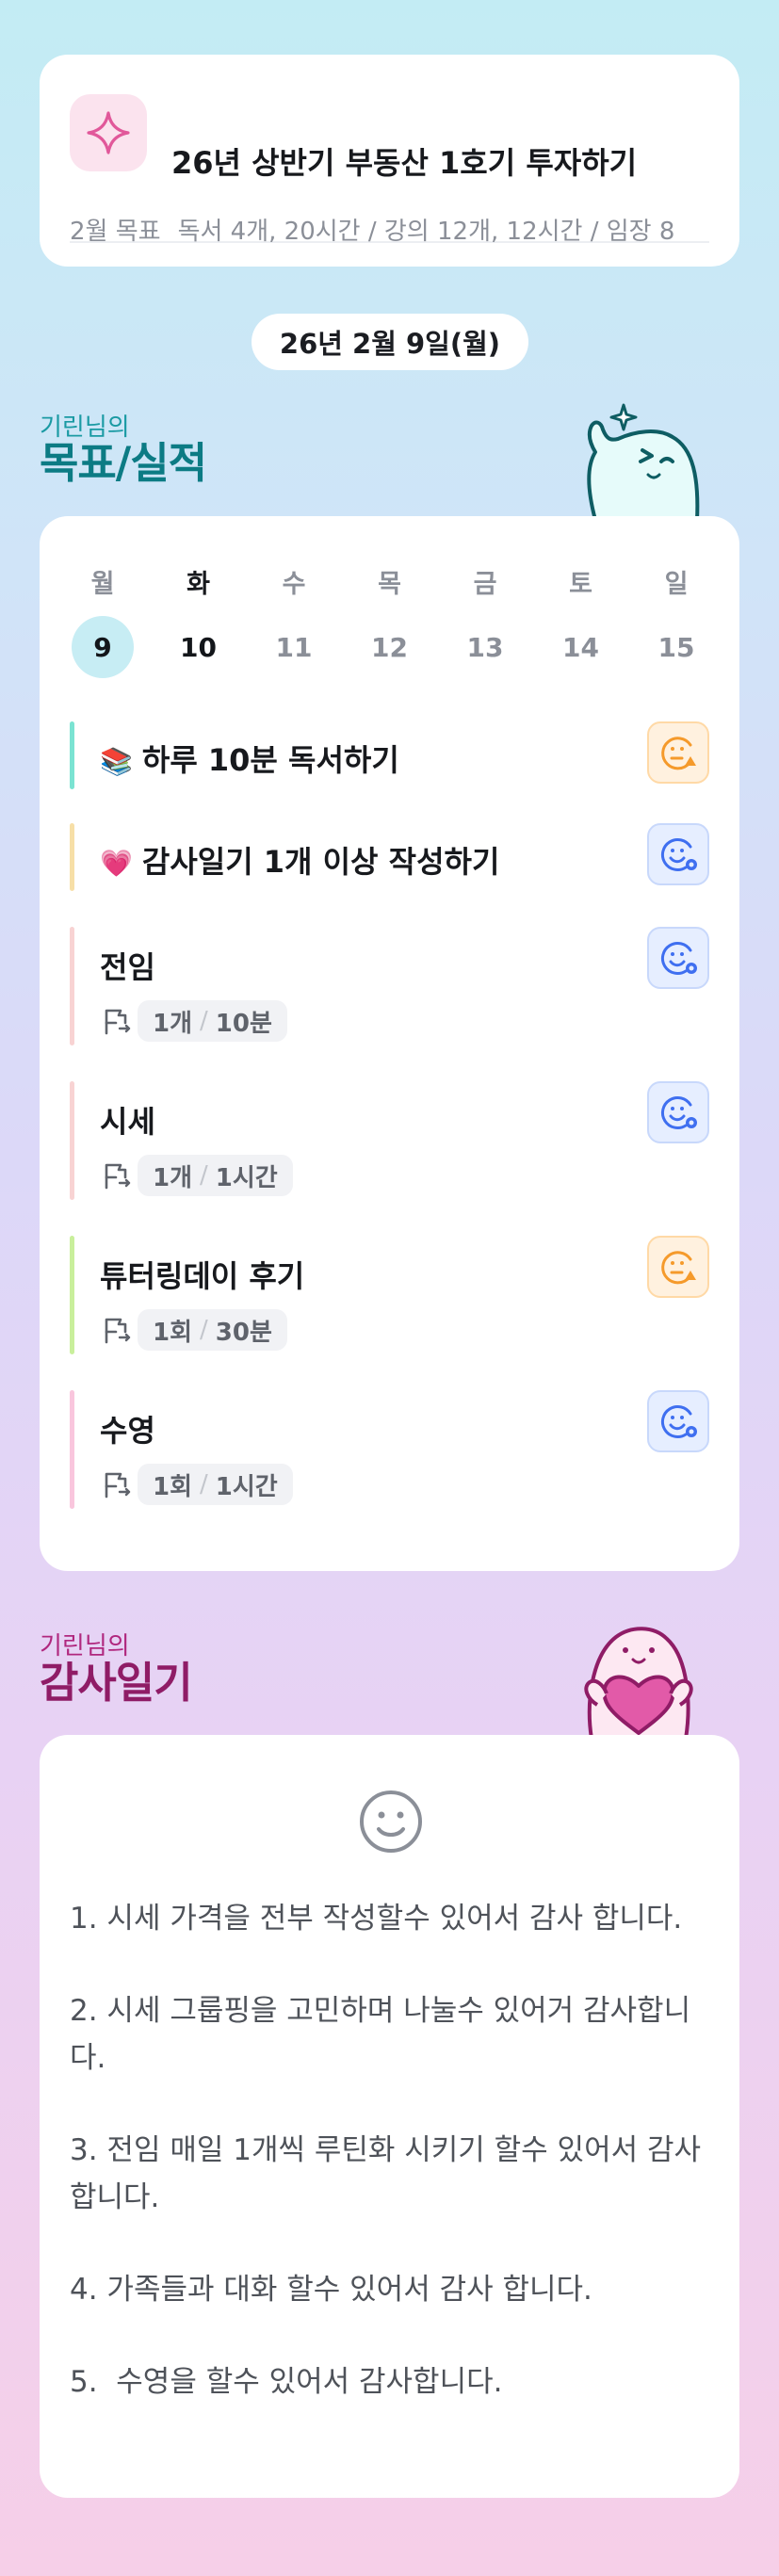 This screenshot has height=2576, width=779. I want to click on weekday-wed: 수, so click(294, 584).